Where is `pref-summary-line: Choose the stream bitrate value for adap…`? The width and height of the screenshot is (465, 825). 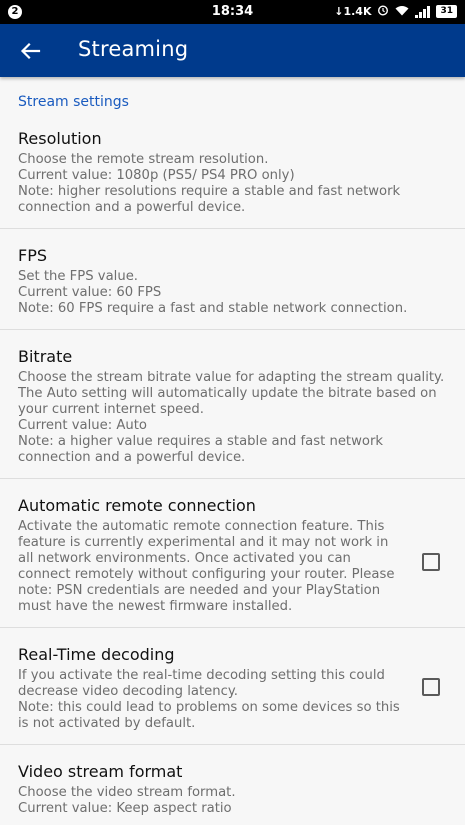 pref-summary-line: Choose the stream bitrate value for adap… is located at coordinates (231, 393).